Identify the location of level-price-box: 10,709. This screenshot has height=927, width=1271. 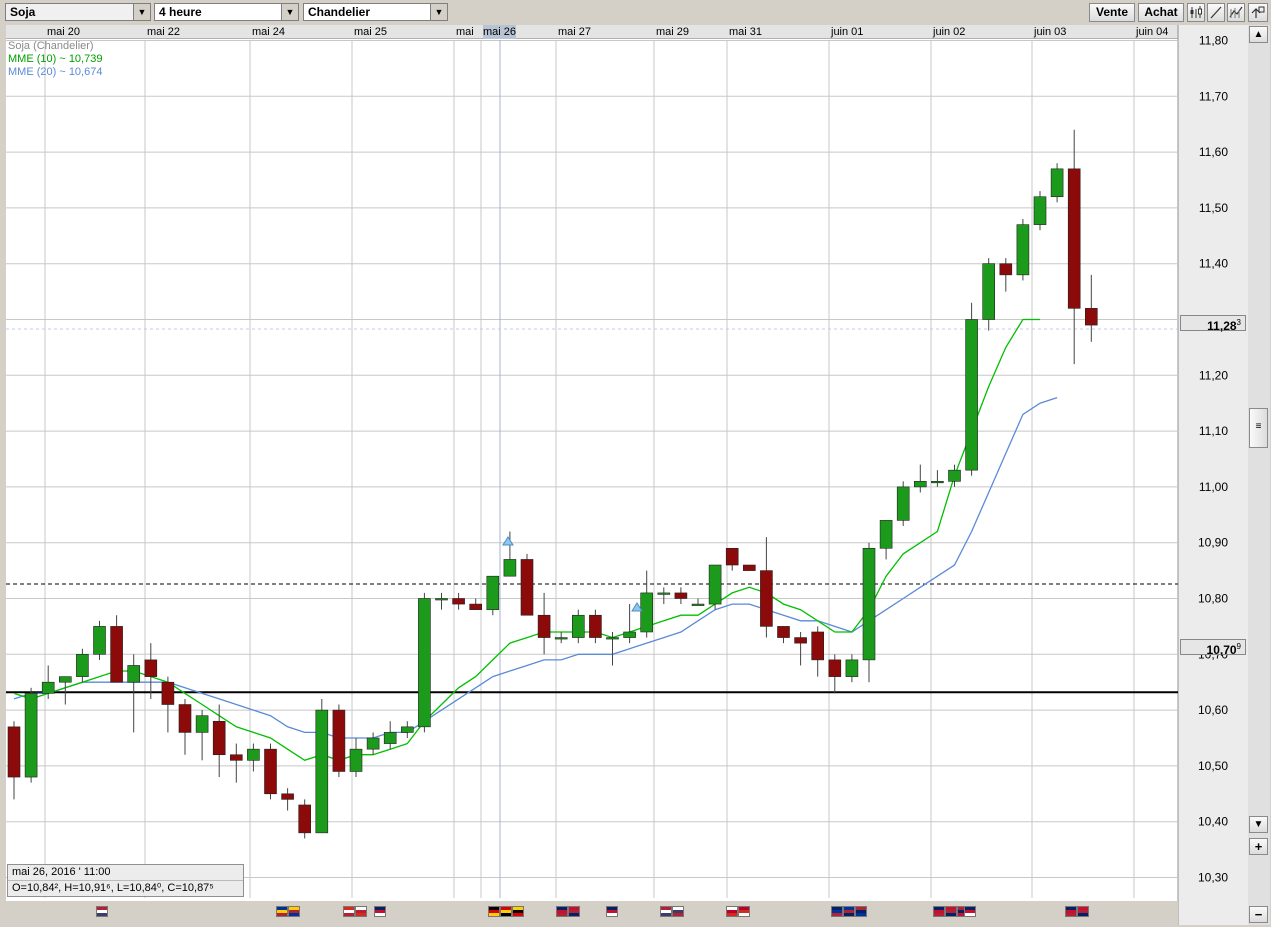
(1213, 648).